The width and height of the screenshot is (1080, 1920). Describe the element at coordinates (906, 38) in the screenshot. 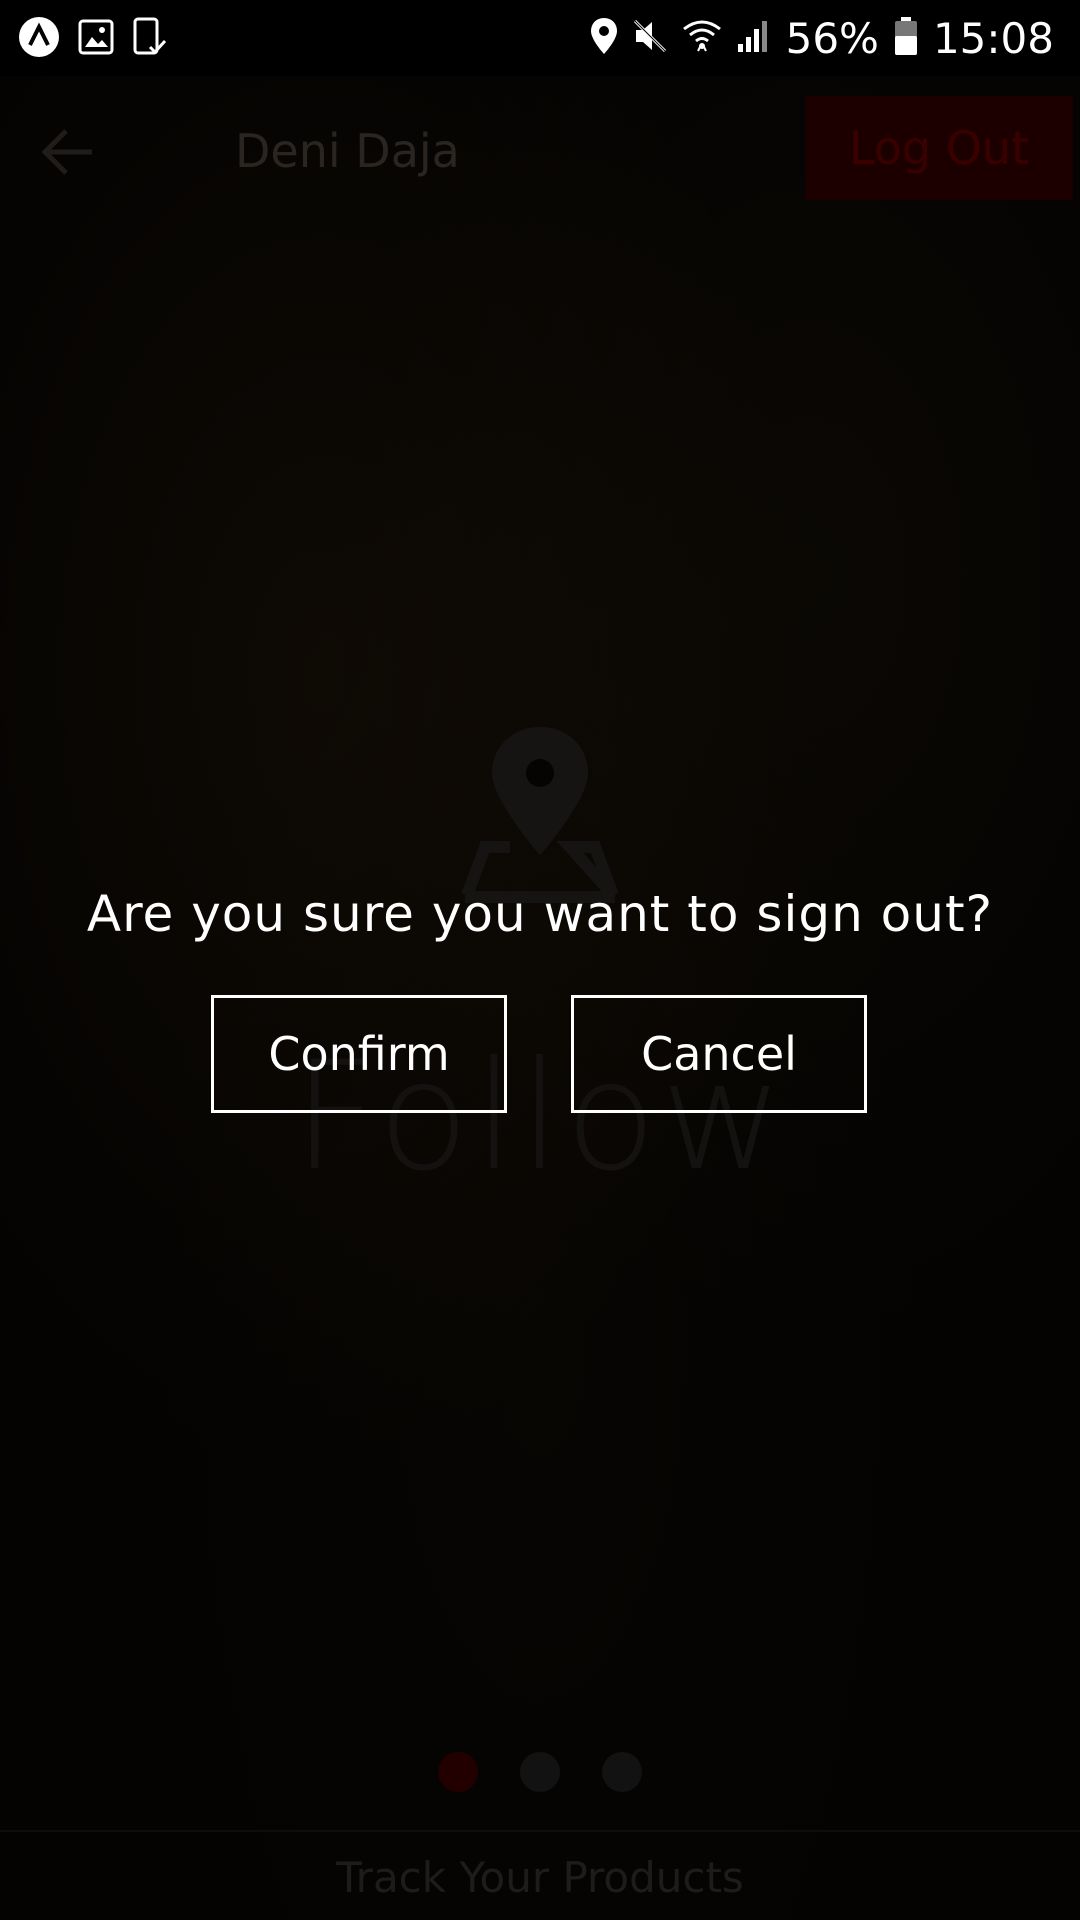

I see `battery-icon` at that location.